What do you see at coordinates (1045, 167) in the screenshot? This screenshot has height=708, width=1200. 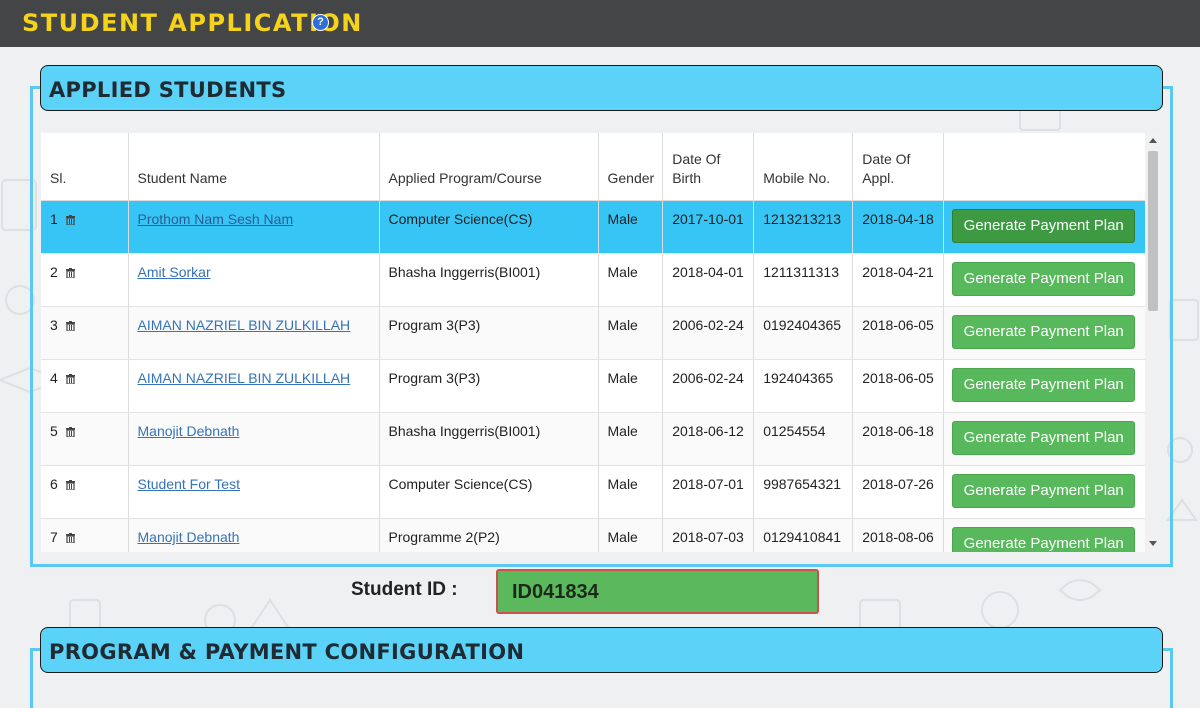 I see `col-header-action` at bounding box center [1045, 167].